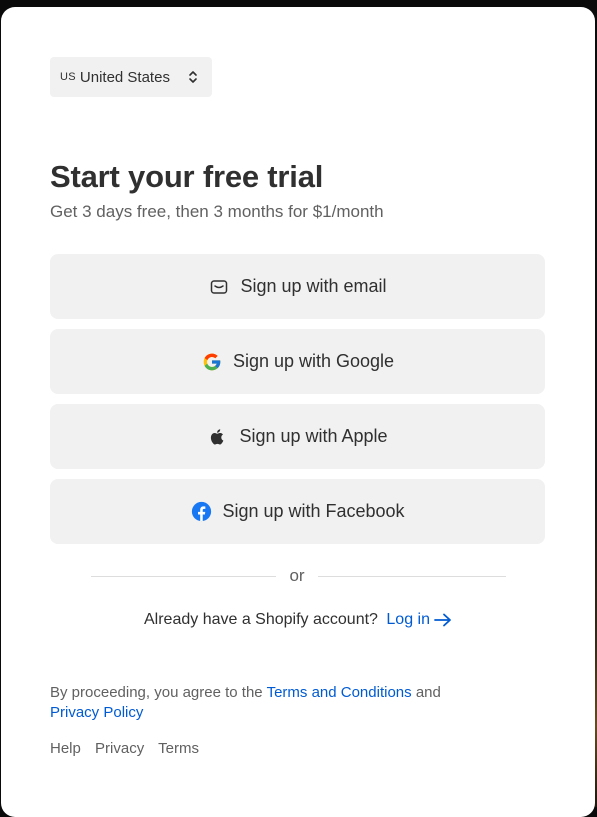  I want to click on country-selector: US United States, so click(131, 77).